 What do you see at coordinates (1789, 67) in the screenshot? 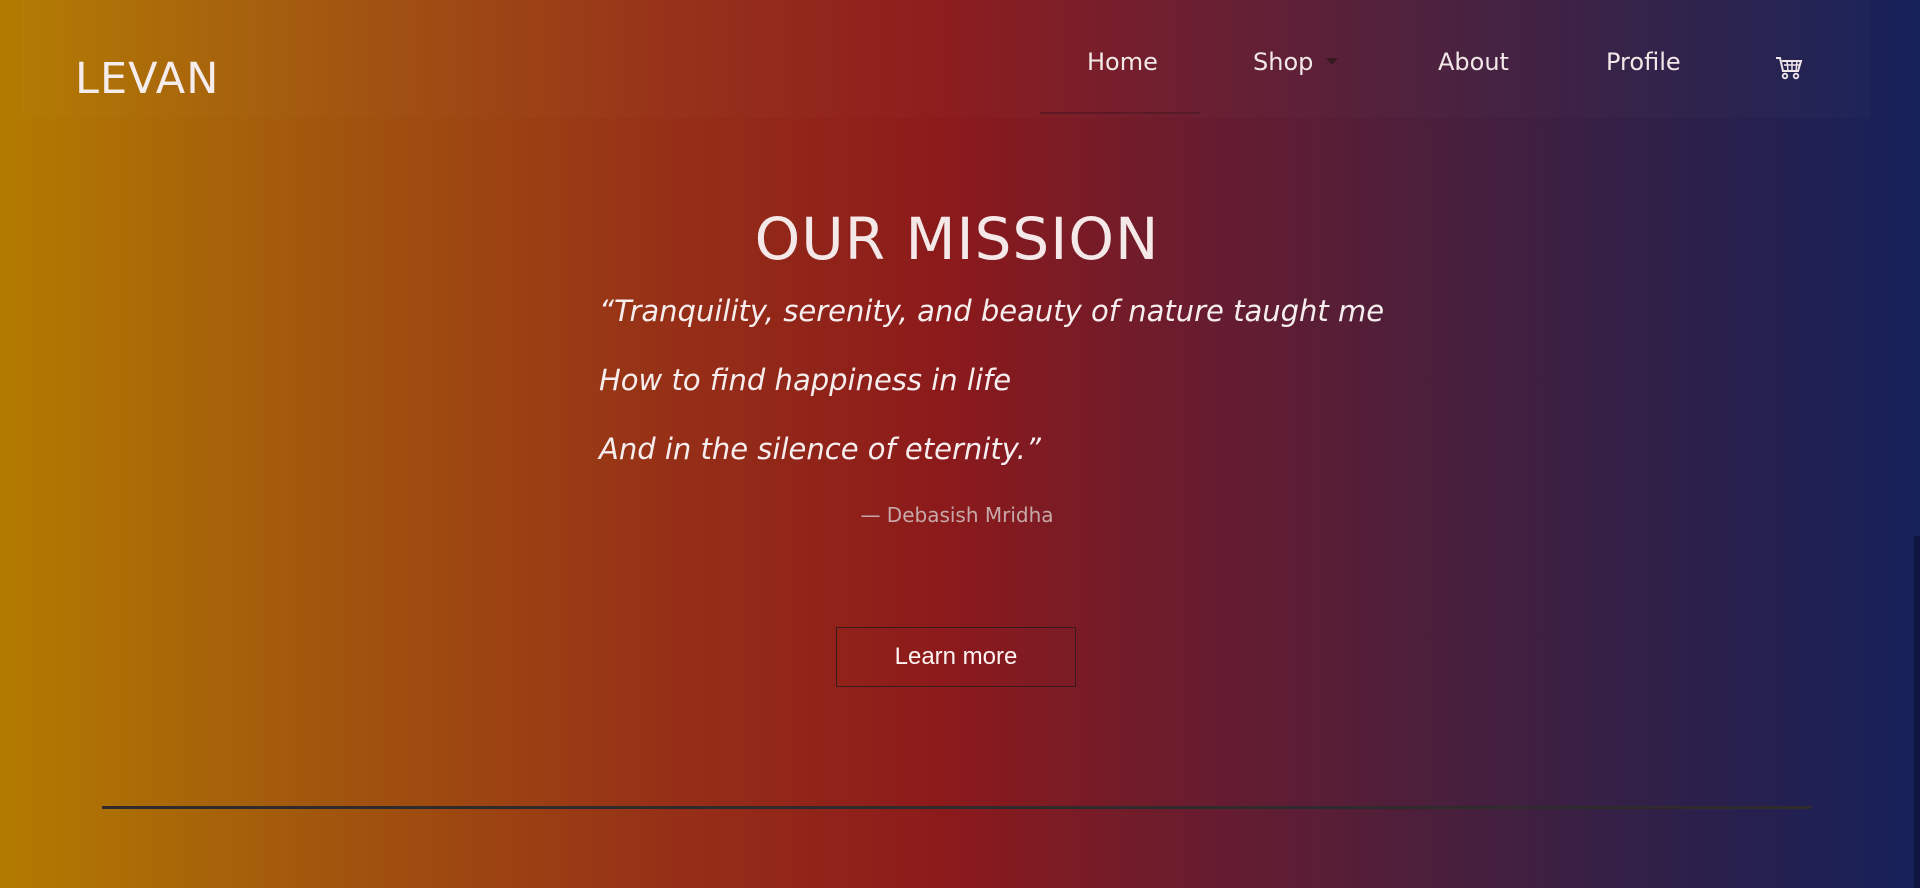
I see `shopping-cart-icon` at bounding box center [1789, 67].